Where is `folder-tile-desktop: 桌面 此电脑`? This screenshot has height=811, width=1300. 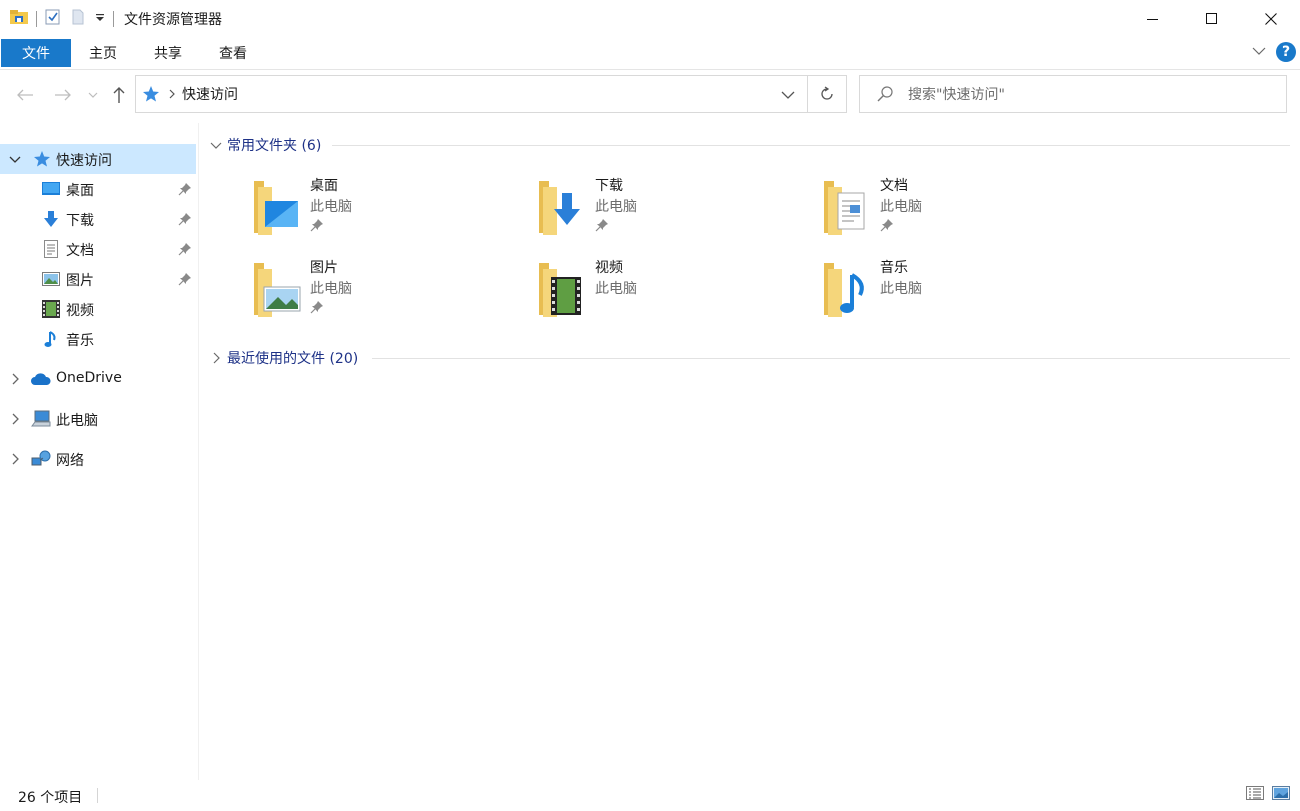
folder-tile-desktop: 桌面 此电脑 is located at coordinates (340, 211).